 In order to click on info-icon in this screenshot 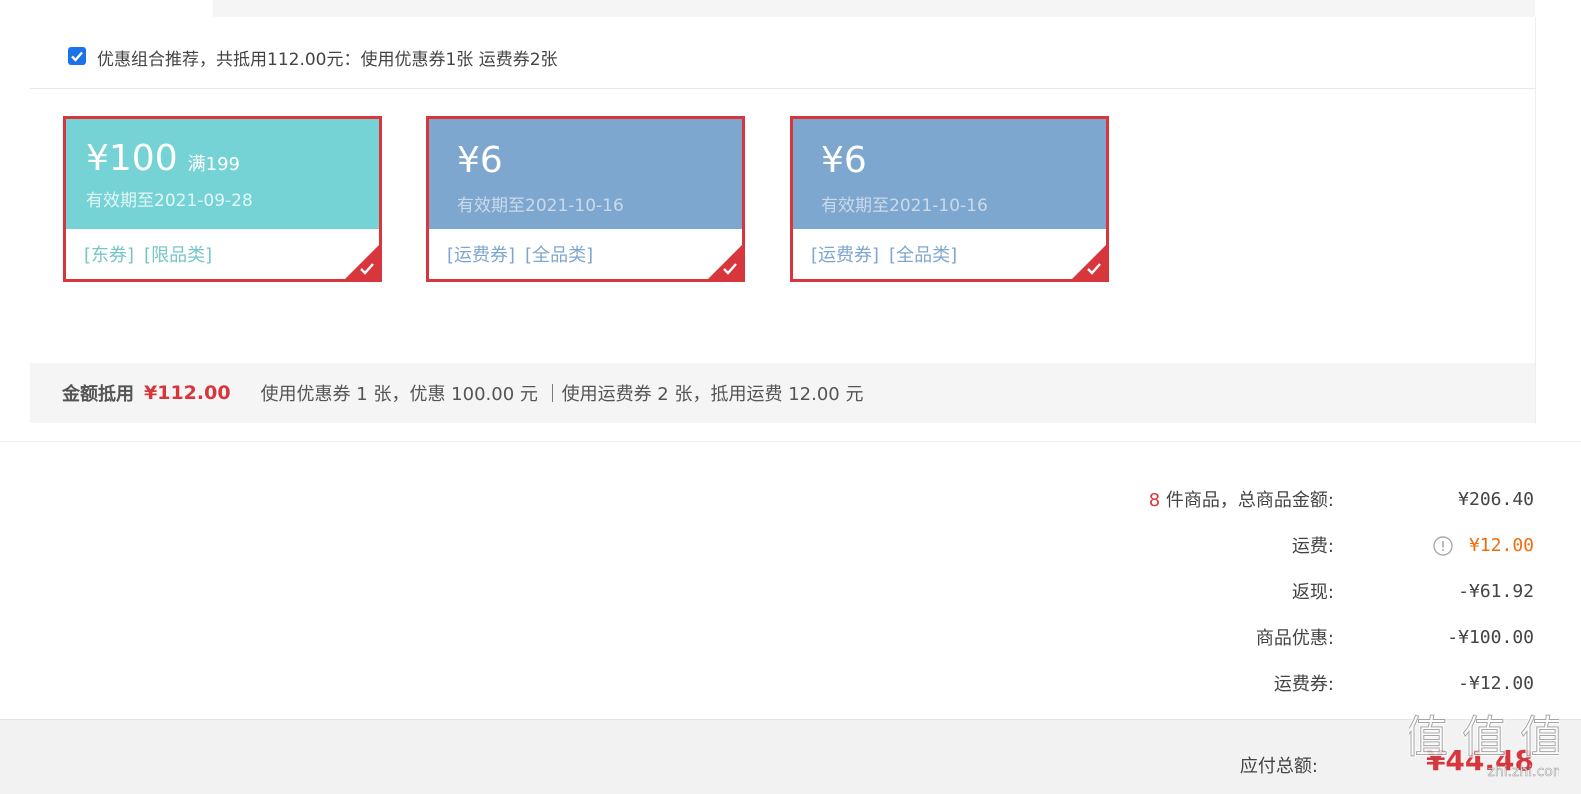, I will do `click(1443, 545)`.